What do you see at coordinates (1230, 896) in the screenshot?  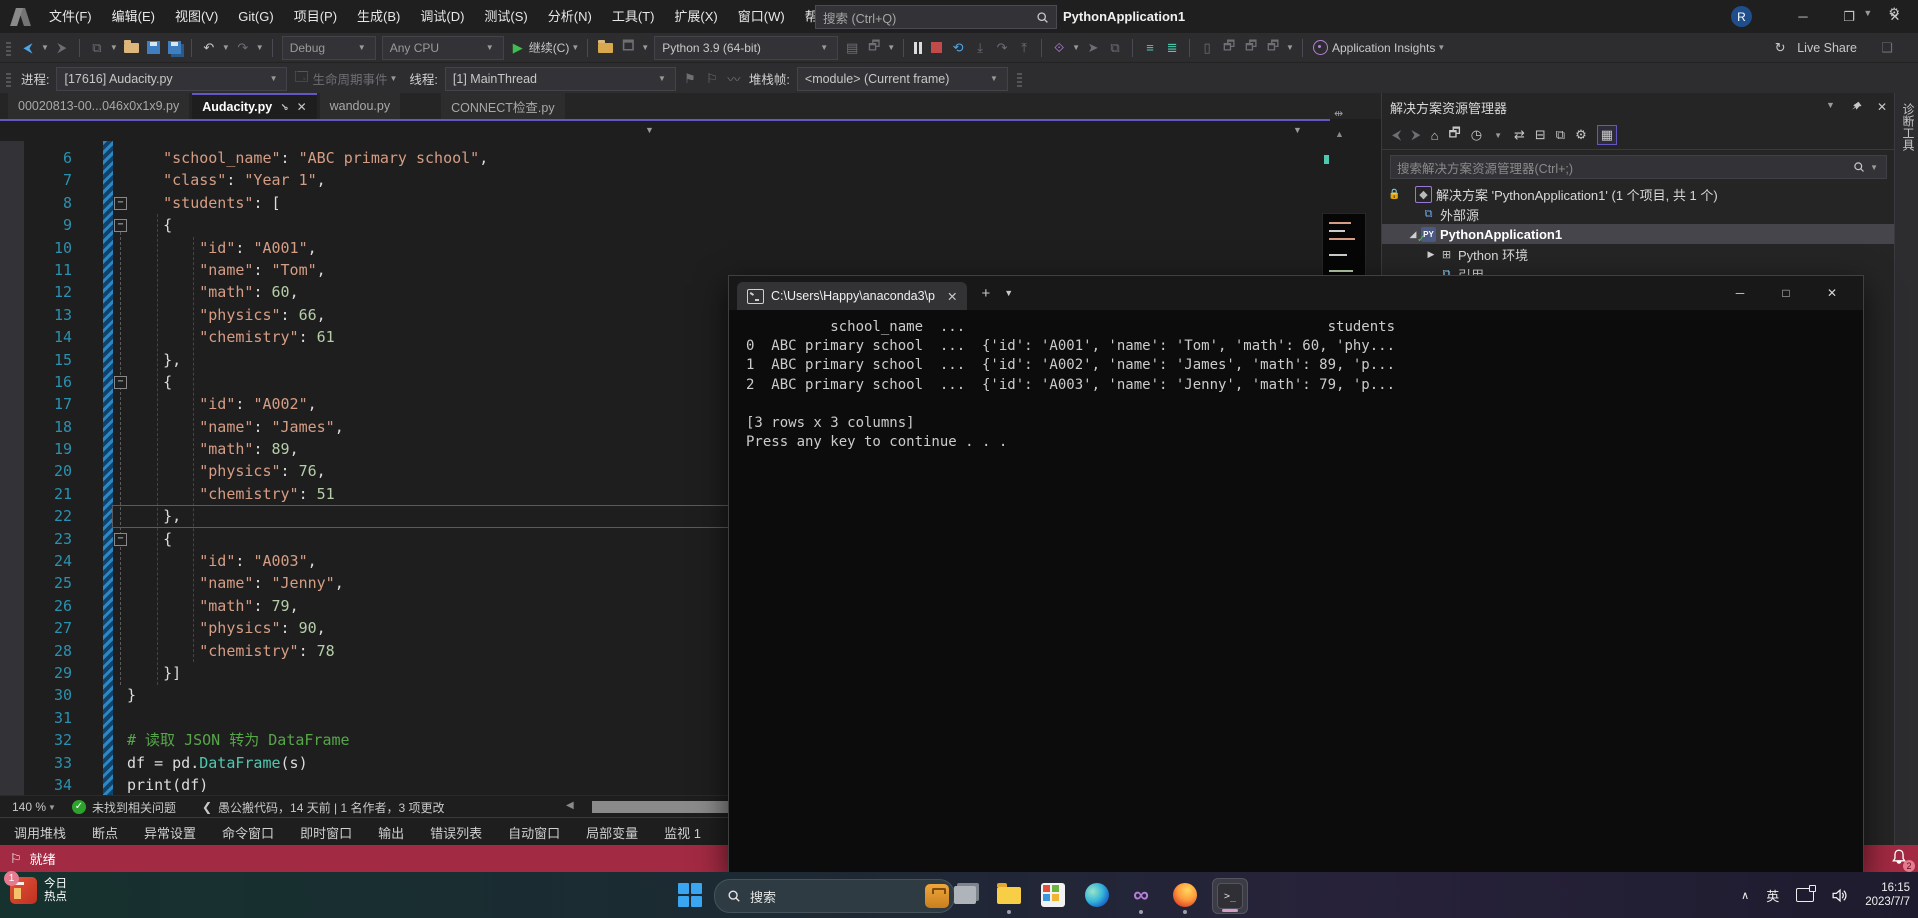 I see `terminal-taskbar-button: >_` at bounding box center [1230, 896].